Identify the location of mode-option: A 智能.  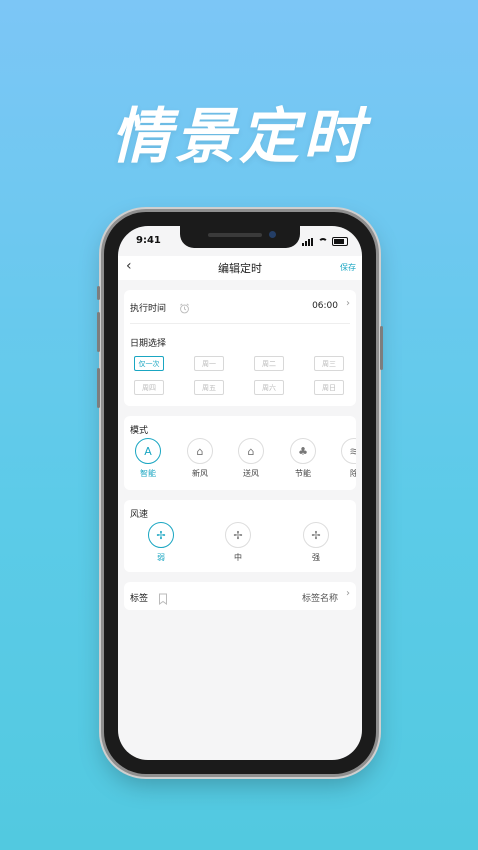
(148, 458).